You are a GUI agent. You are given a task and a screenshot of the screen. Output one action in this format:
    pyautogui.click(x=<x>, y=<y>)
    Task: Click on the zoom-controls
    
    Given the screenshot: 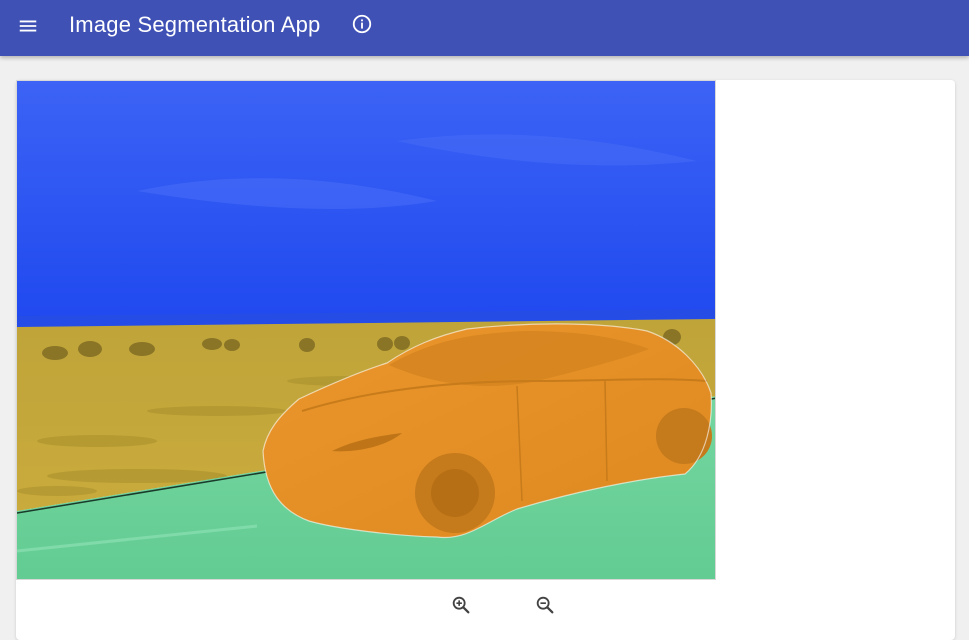 What is the action you would take?
    pyautogui.click(x=503, y=605)
    